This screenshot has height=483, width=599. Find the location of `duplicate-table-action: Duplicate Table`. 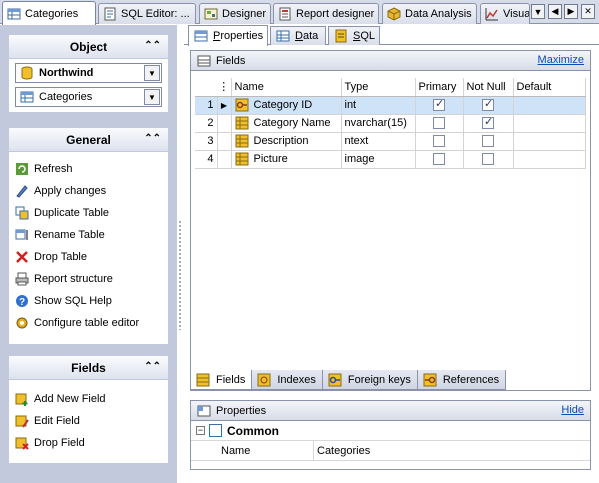

duplicate-table-action: Duplicate Table is located at coordinates (88, 213).